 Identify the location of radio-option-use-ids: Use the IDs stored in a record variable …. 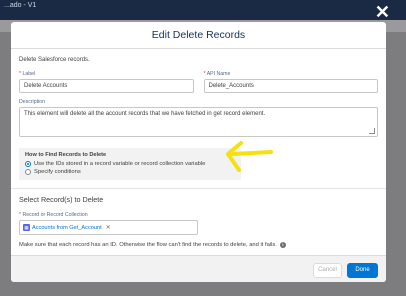
(130, 164).